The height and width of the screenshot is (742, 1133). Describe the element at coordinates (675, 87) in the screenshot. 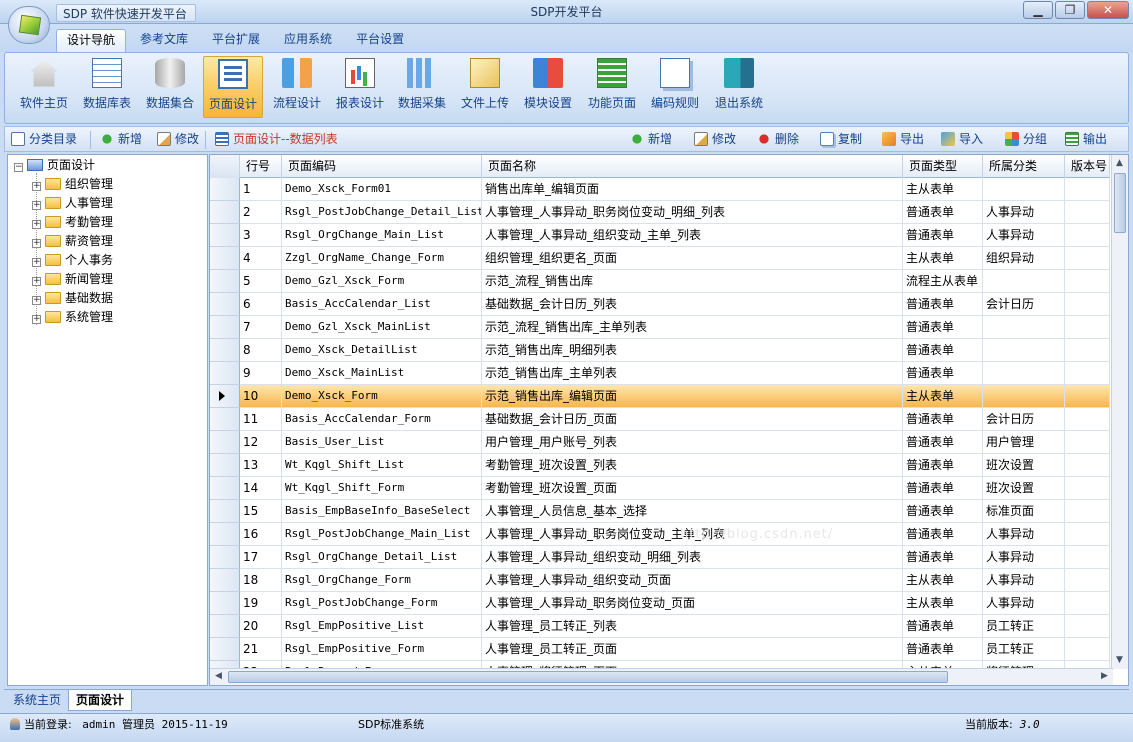

I see `code-rule-button: 编码规则` at that location.